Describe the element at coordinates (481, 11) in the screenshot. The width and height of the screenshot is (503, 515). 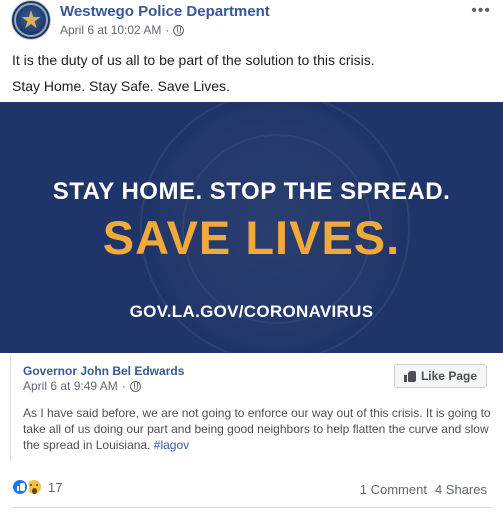
I see `more-options-icon: •••` at that location.